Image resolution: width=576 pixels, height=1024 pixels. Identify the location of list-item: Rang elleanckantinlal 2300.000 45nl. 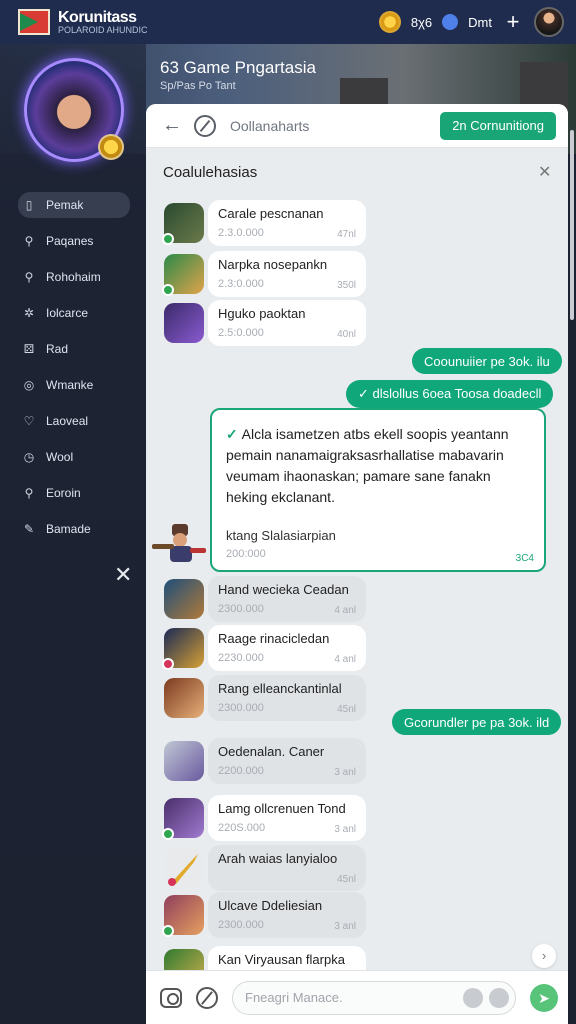
(265, 698).